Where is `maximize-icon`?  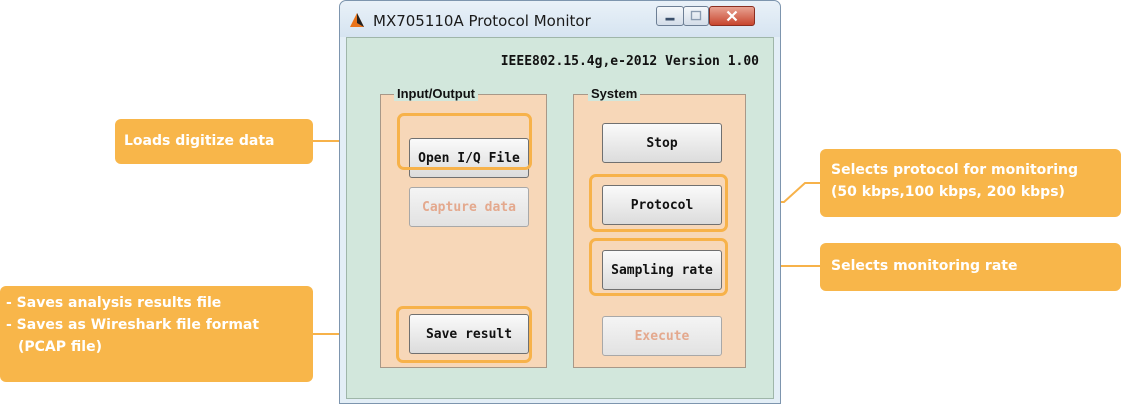 maximize-icon is located at coordinates (696, 15).